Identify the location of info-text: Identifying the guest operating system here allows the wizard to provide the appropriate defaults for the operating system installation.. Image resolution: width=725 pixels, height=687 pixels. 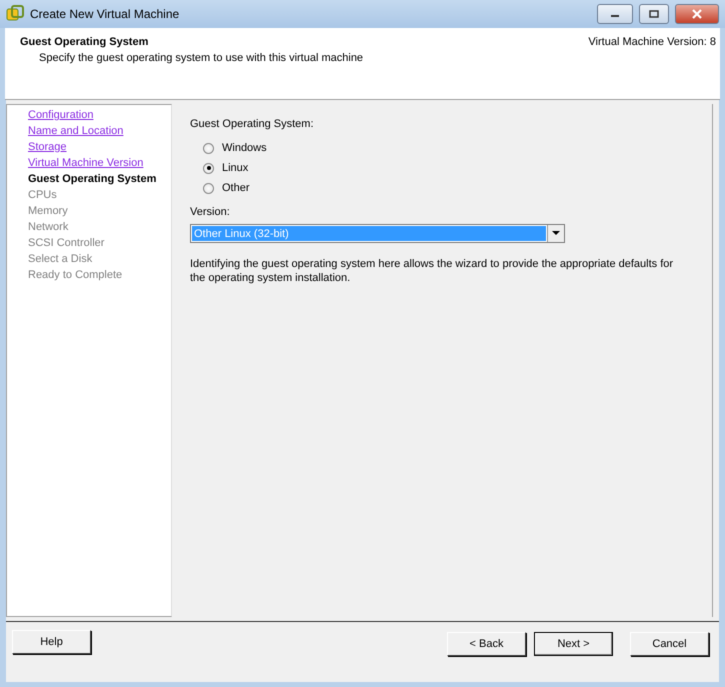
(432, 271).